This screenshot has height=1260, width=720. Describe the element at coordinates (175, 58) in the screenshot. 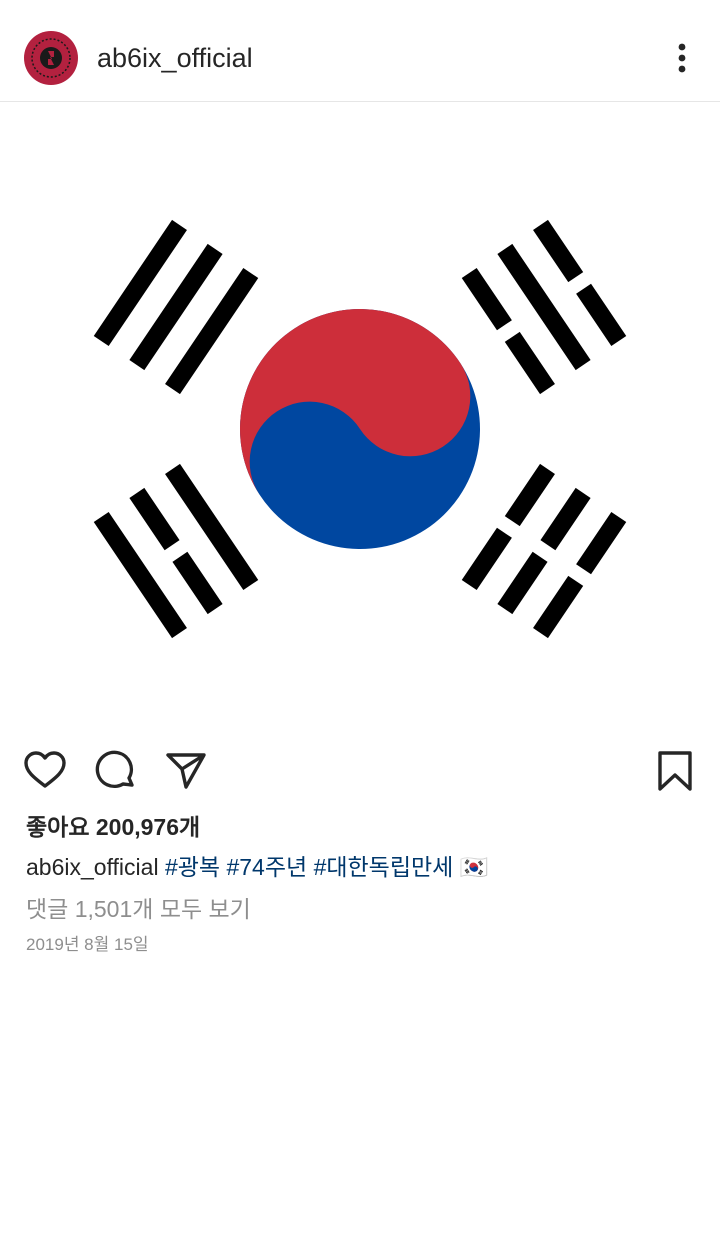

I see `username: ab6ix_official` at that location.